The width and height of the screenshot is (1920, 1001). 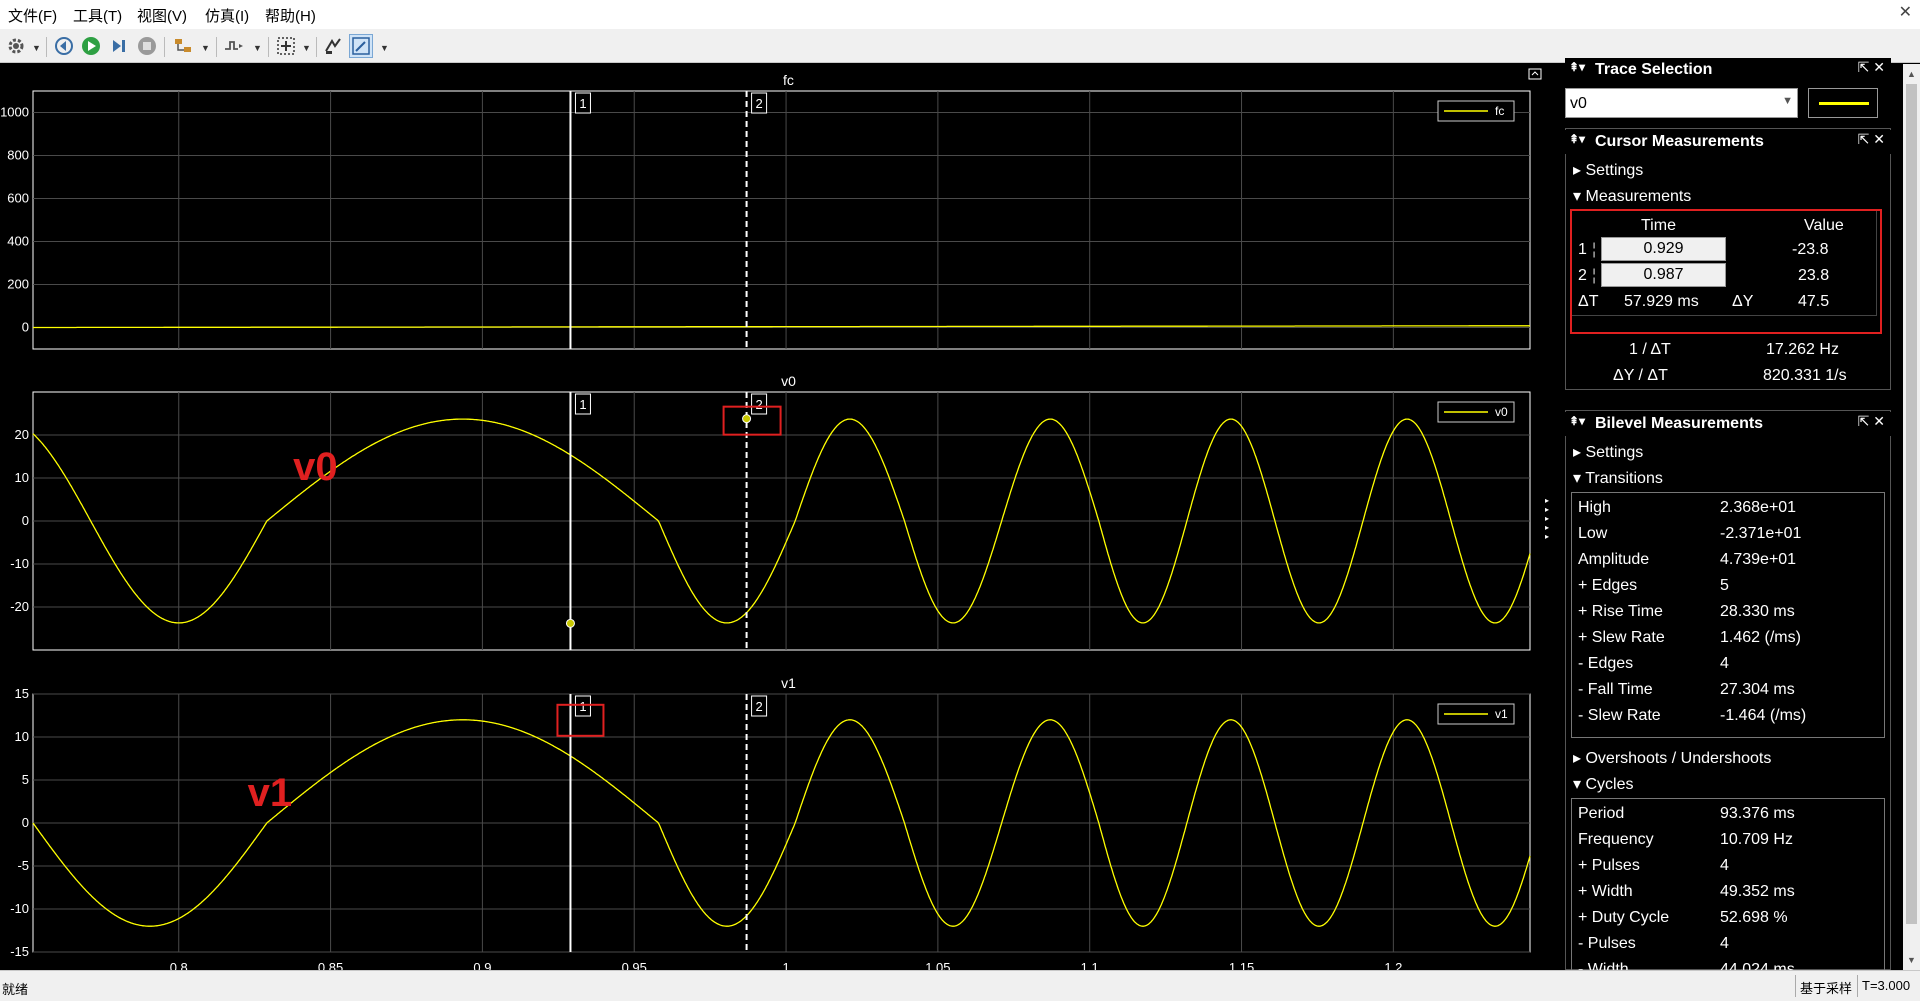 I want to click on y-tick-label: 600, so click(x=18, y=198).